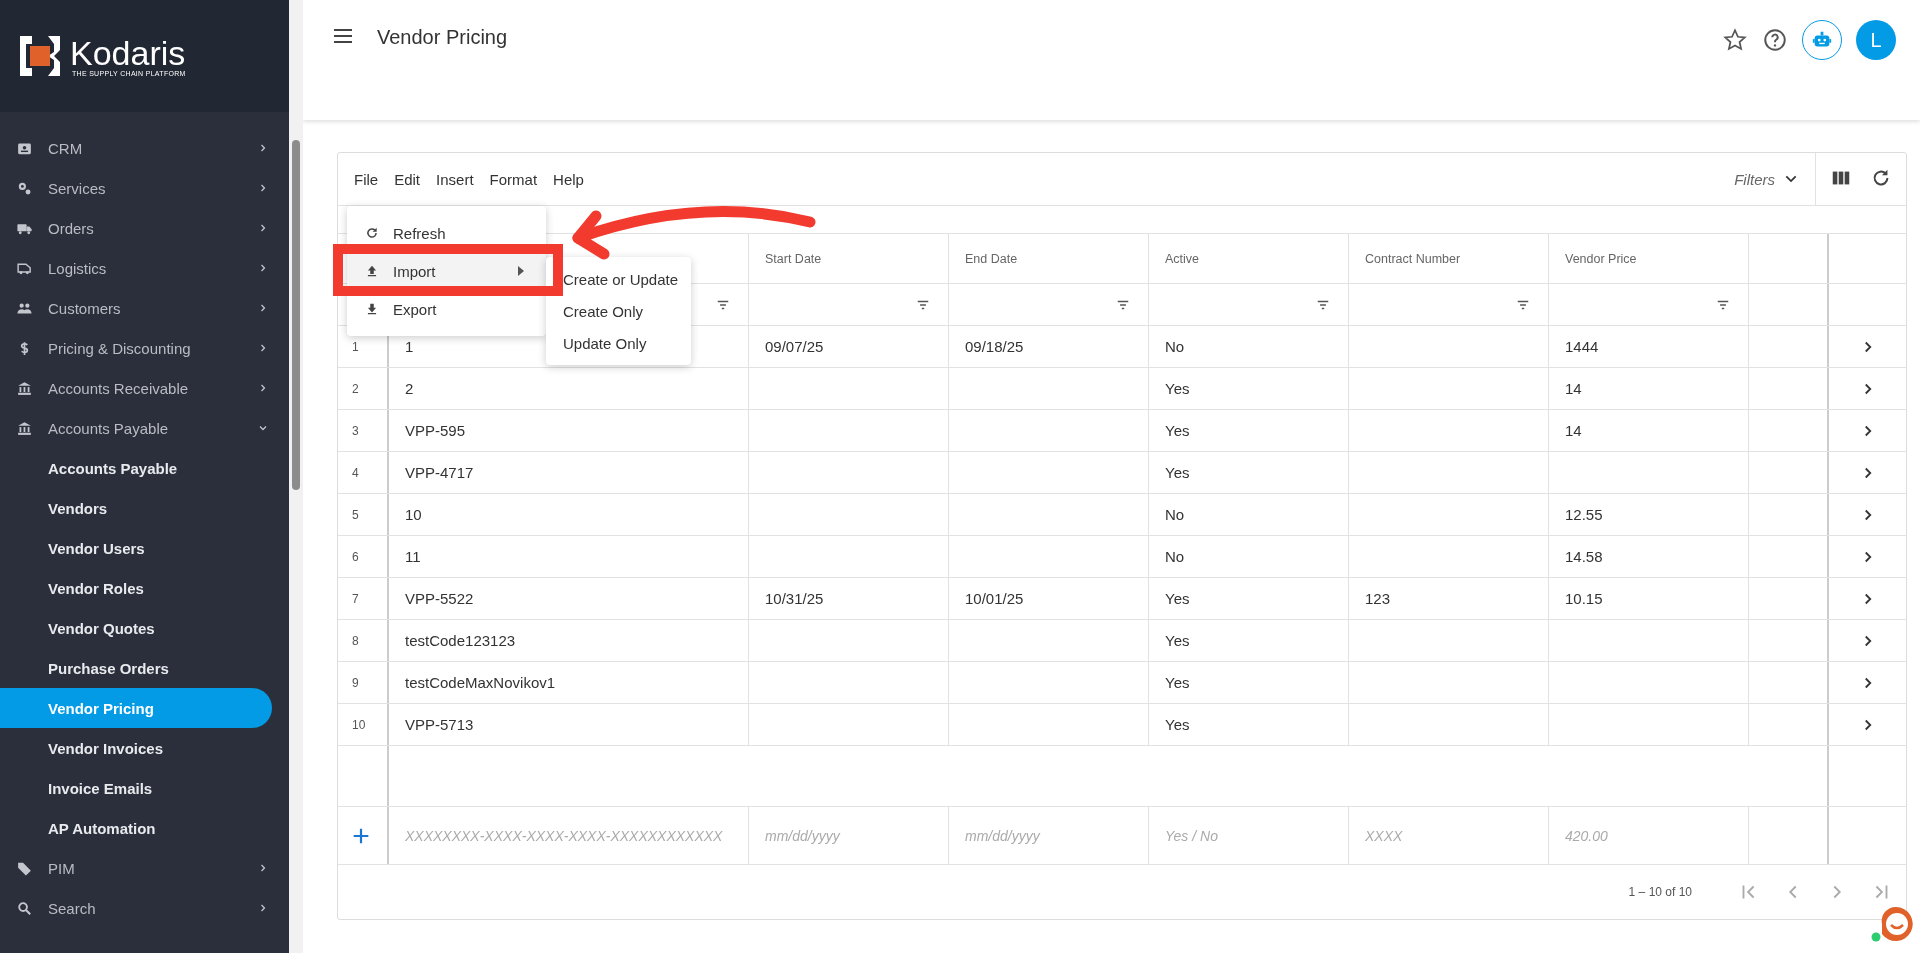 This screenshot has width=1920, height=953. What do you see at coordinates (1586, 835) in the screenshot?
I see `placeholder-text: 420.00` at bounding box center [1586, 835].